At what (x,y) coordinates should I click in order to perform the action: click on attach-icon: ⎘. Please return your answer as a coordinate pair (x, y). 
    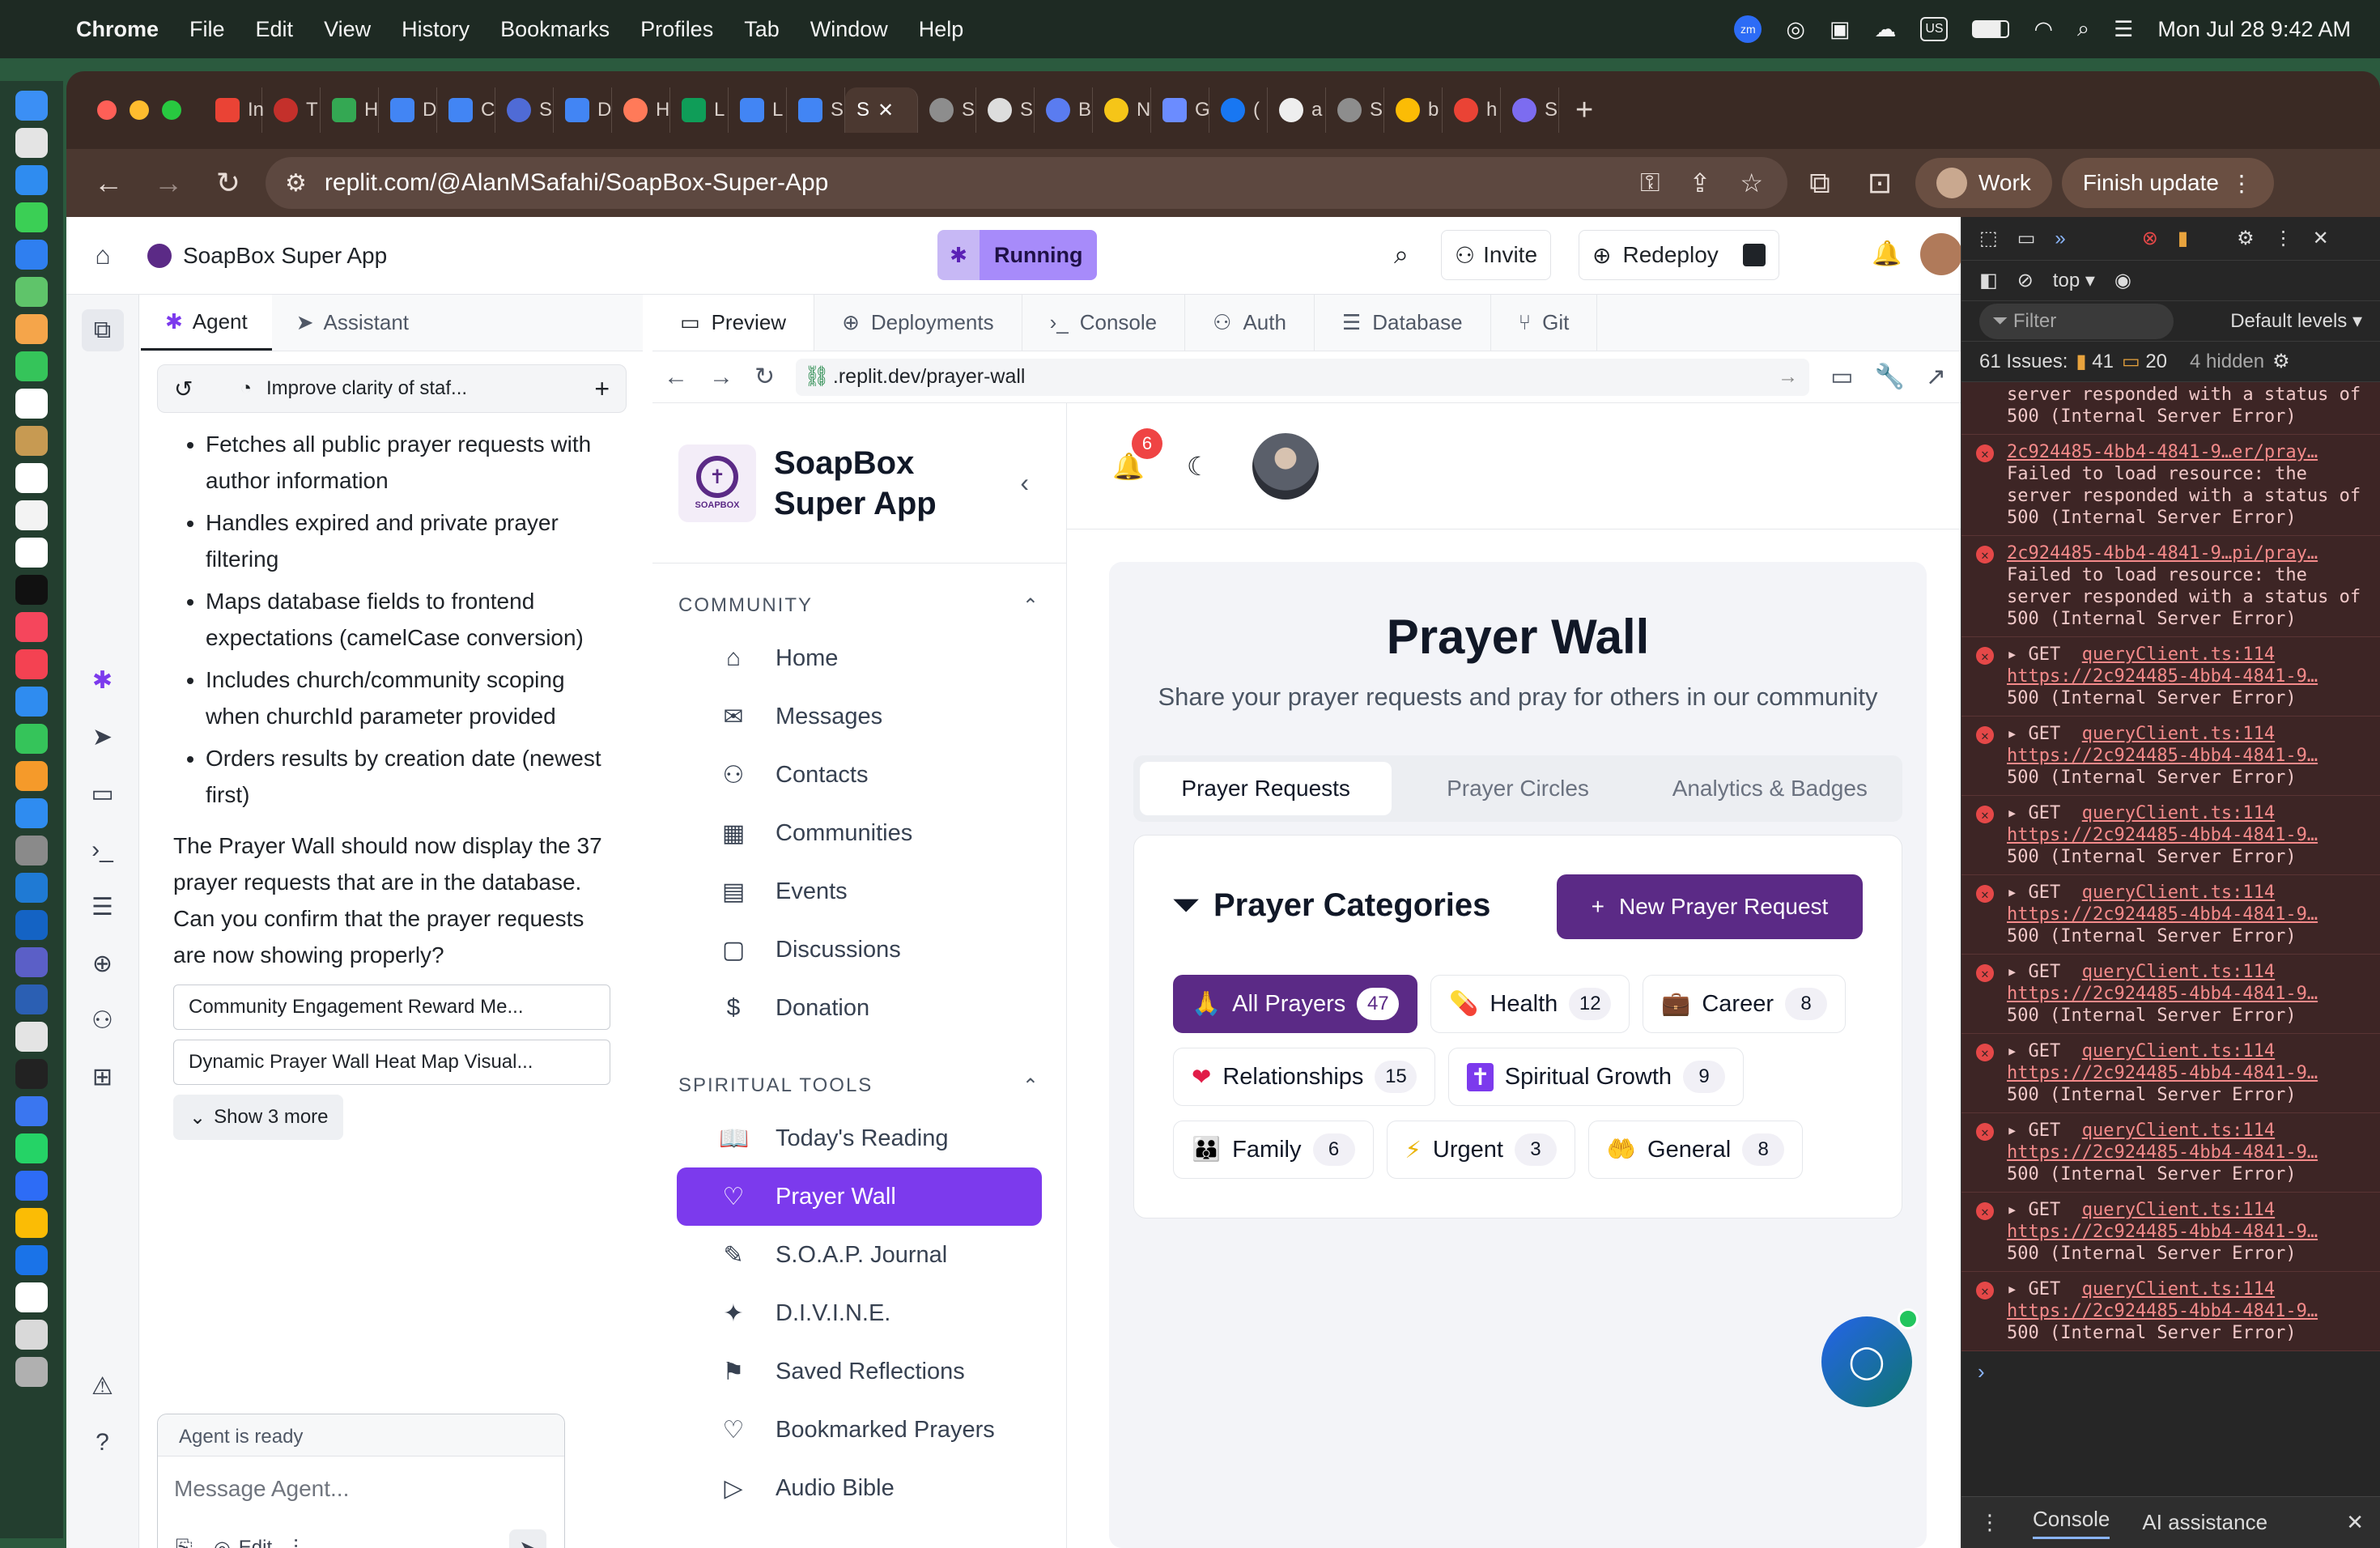
    Looking at the image, I should click on (185, 1541).